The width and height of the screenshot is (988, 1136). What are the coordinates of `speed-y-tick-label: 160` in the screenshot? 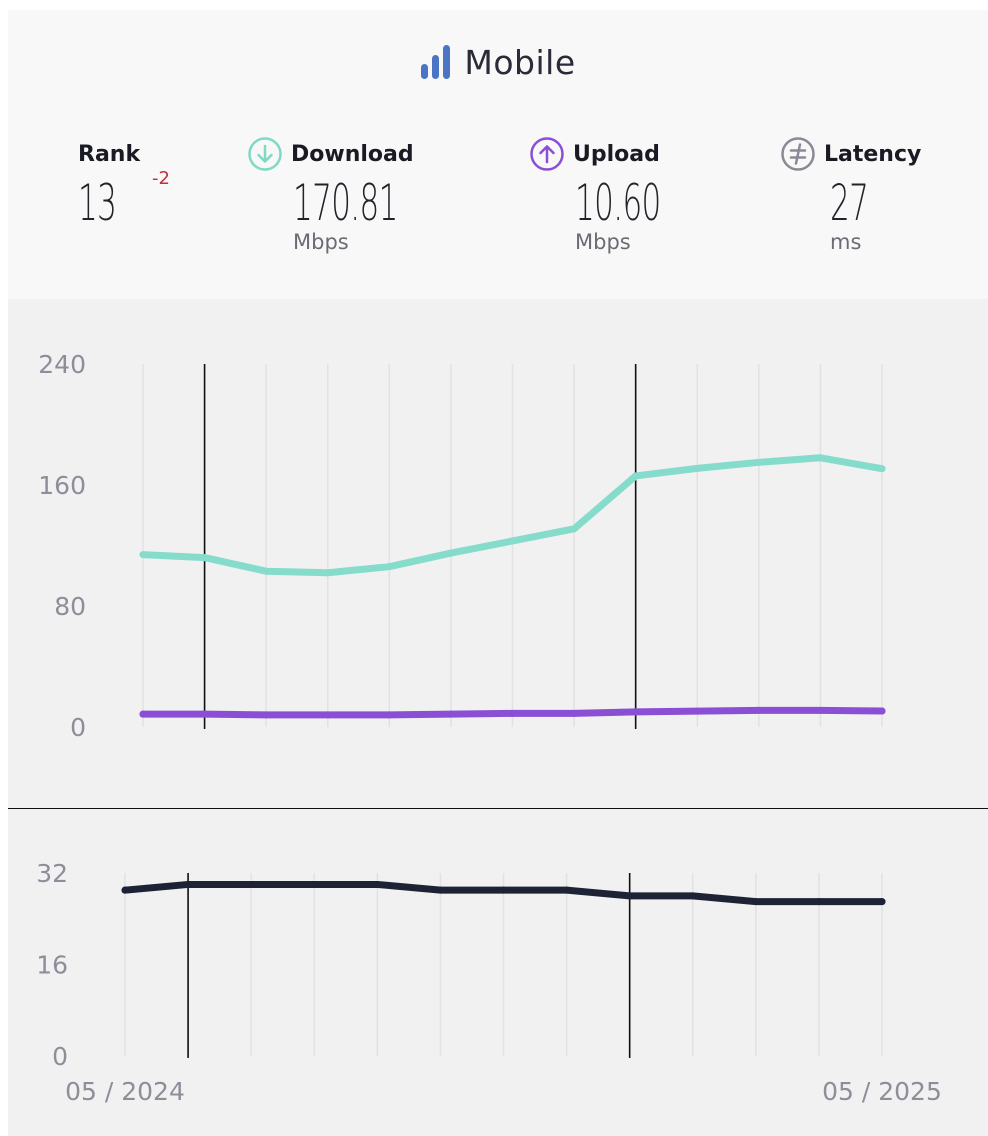 It's located at (62, 485).